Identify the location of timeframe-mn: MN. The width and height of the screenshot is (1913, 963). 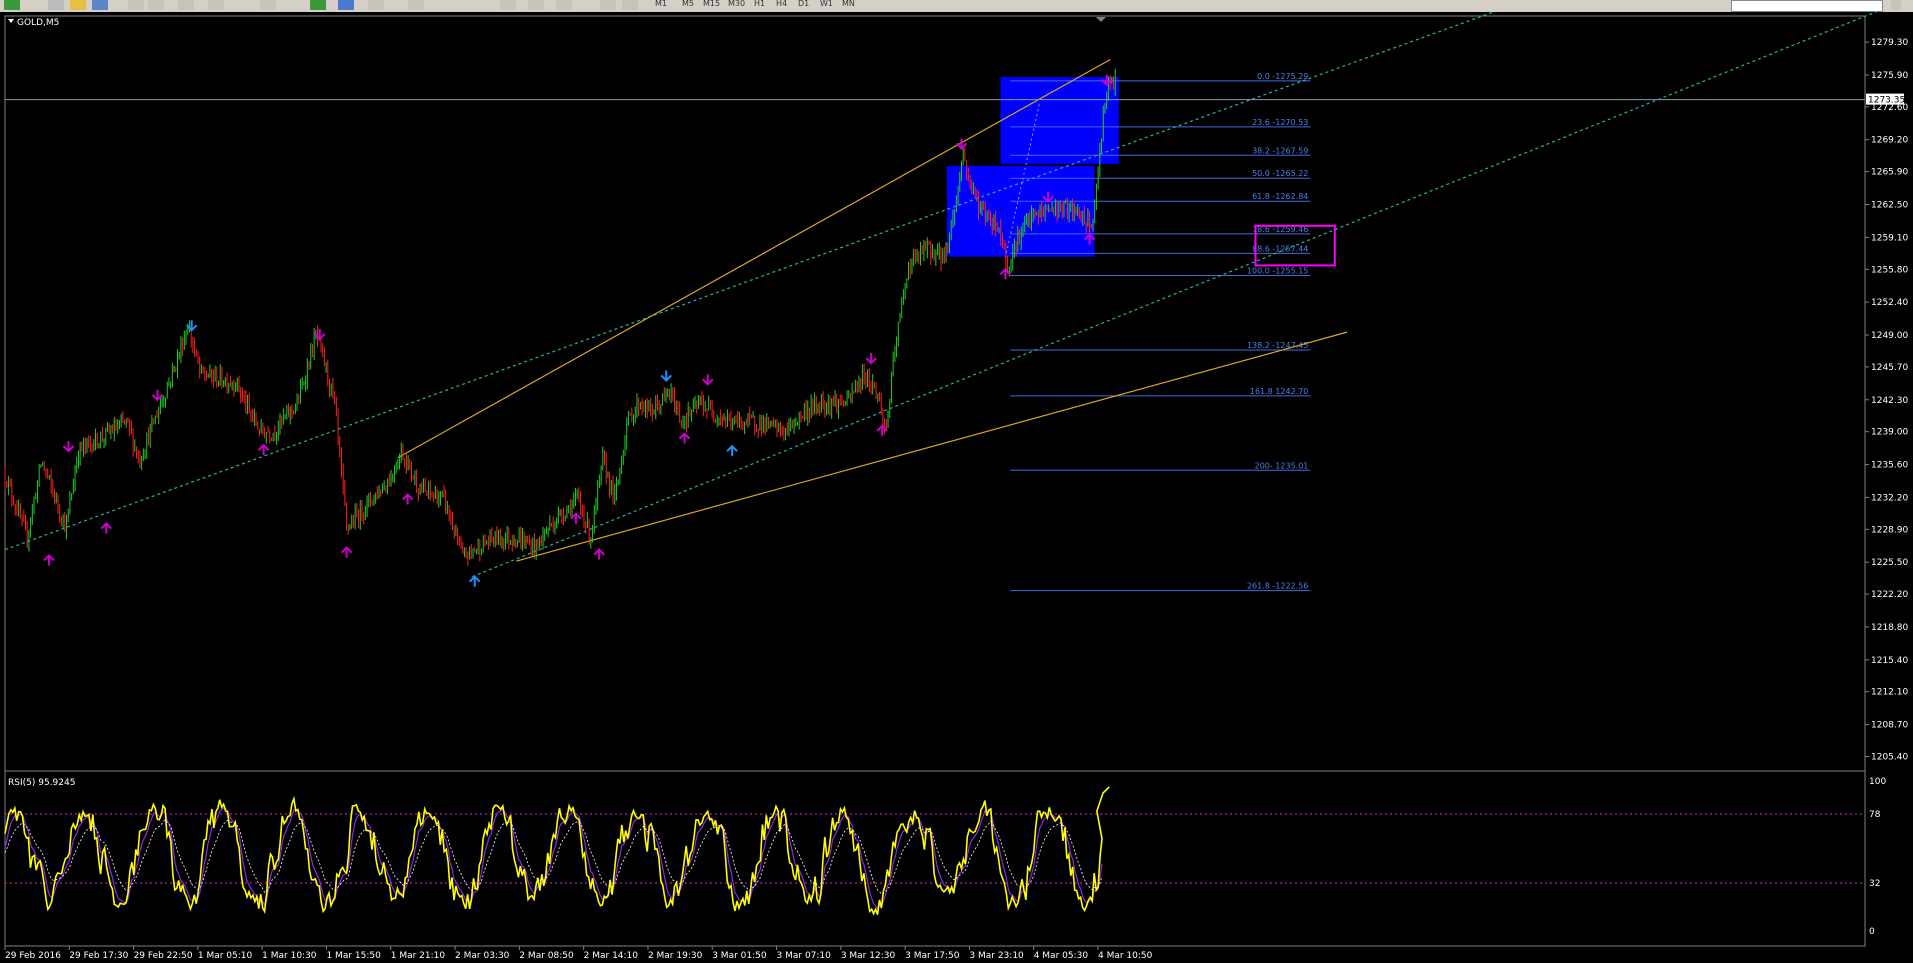
(848, 4).